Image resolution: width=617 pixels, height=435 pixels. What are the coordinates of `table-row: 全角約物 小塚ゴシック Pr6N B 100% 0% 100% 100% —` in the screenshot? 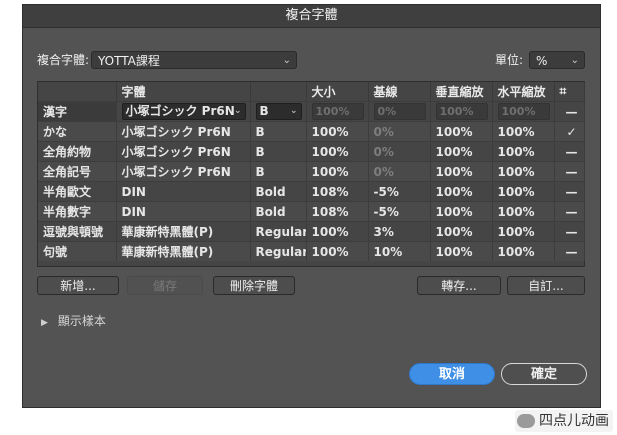 It's located at (311, 151).